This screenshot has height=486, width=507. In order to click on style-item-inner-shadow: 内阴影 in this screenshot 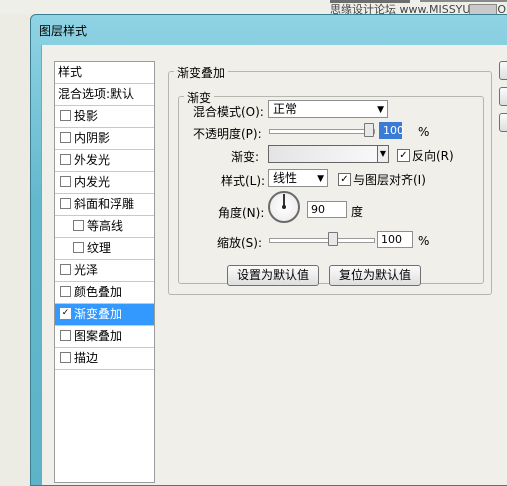, I will do `click(104, 139)`.